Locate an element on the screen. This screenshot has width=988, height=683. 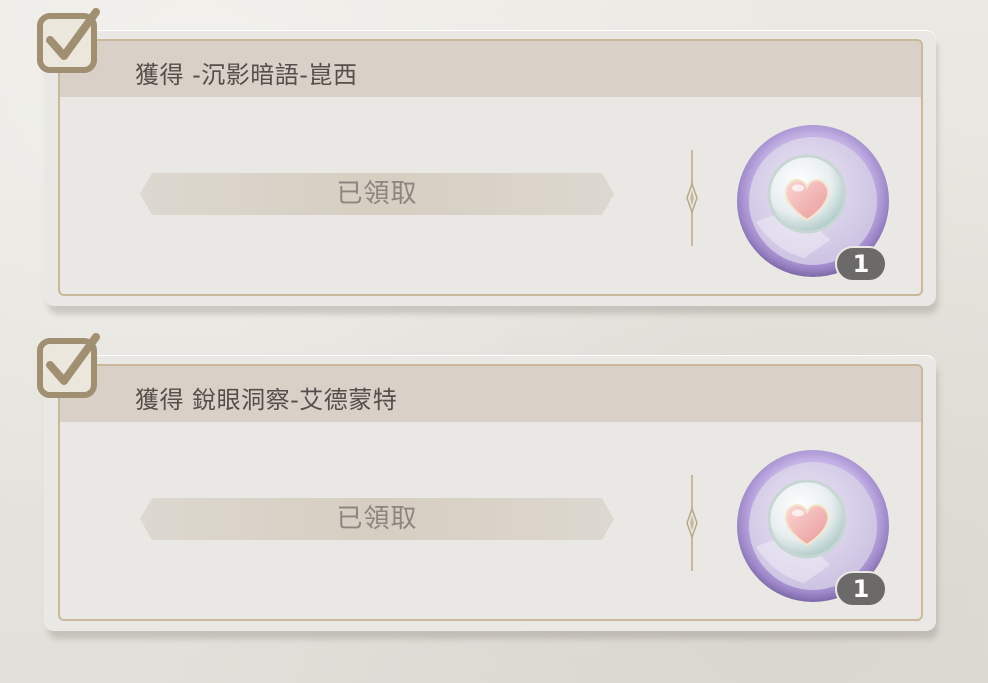
quest-title: 獲得 銳眼洞察-艾德蒙特 is located at coordinates (266, 400).